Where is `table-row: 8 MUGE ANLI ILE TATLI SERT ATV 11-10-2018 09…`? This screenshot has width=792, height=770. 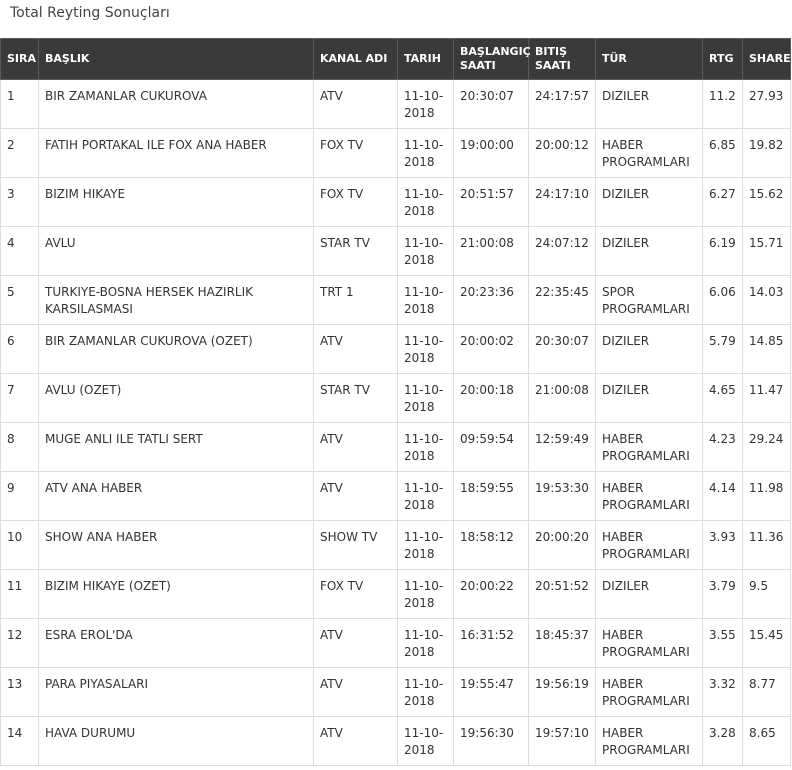
table-row: 8 MUGE ANLI ILE TATLI SERT ATV 11-10-2018 09… is located at coordinates (395, 447).